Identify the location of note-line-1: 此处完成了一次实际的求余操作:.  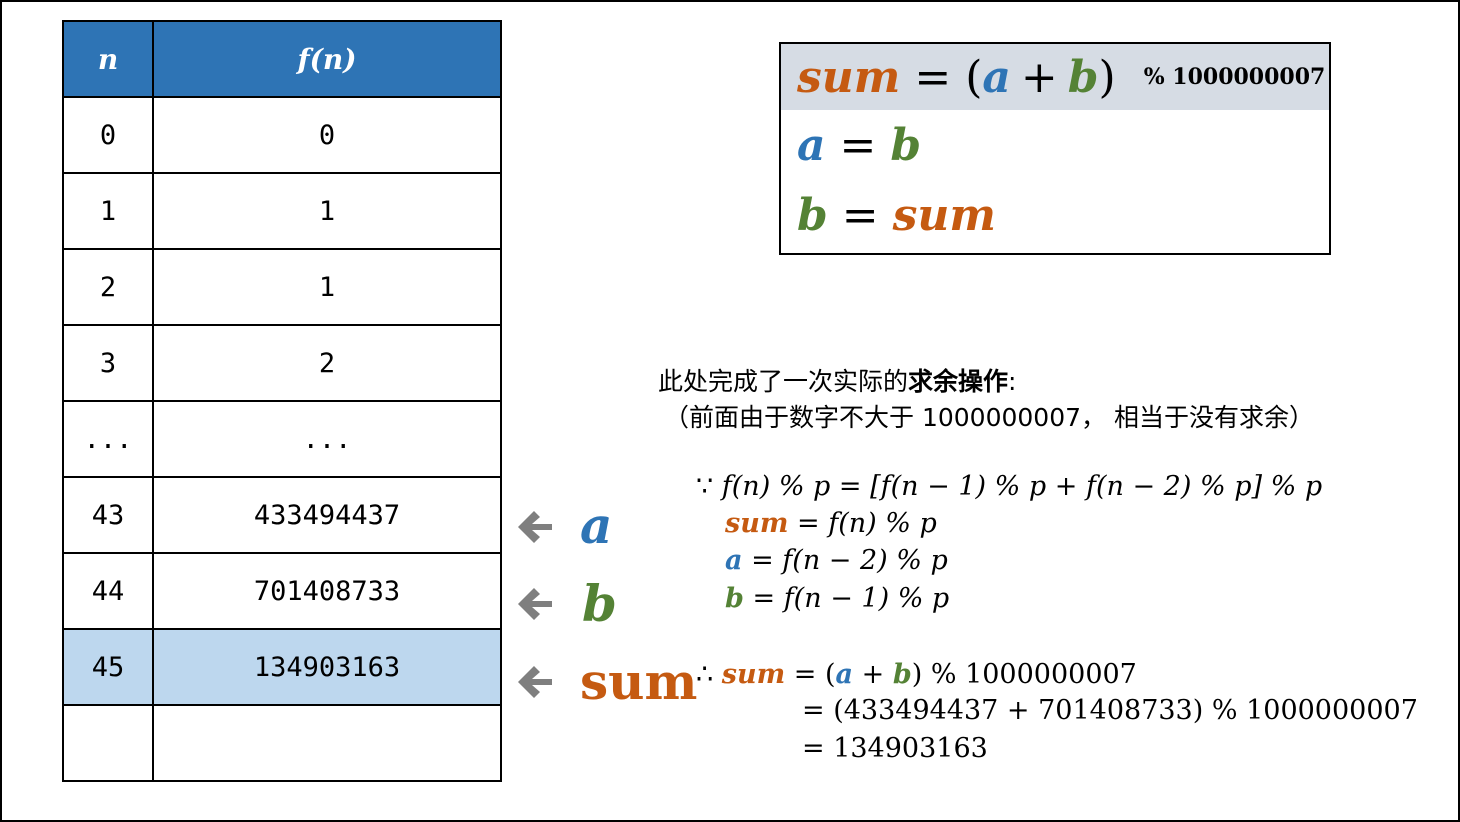
(837, 380).